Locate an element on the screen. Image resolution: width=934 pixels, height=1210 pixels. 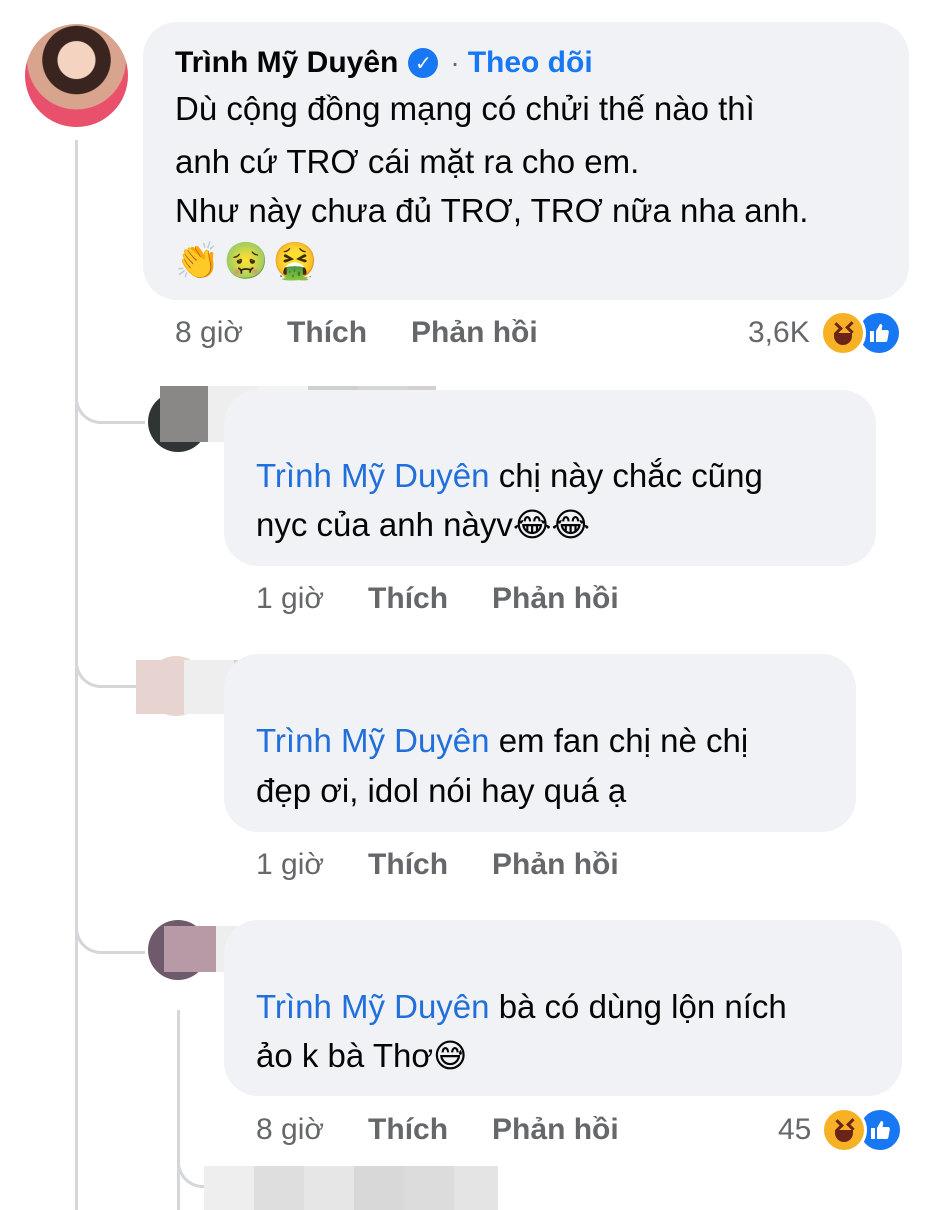
comment-actions-reply-3: 8 giờ Thích Phản hồi is located at coordinates (437, 1129).